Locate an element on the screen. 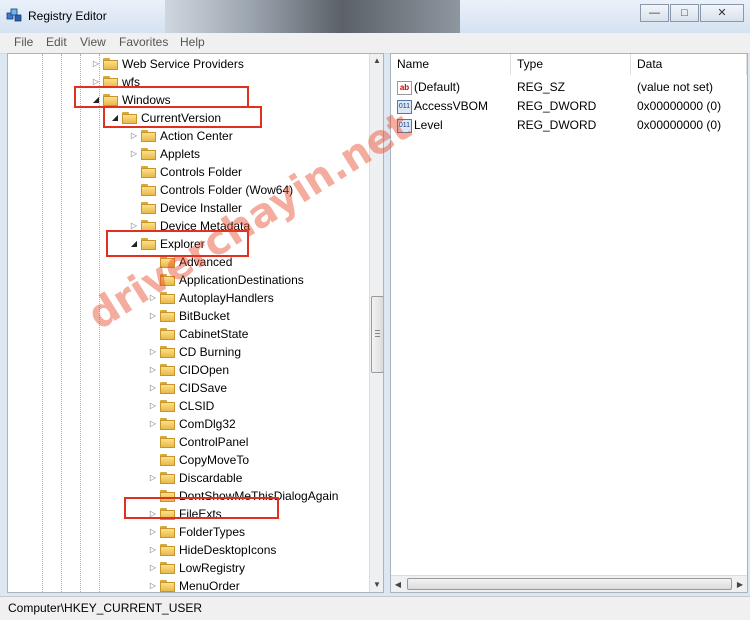 The image size is (750, 620). tree-item: CopyMoveTo is located at coordinates (188, 460).